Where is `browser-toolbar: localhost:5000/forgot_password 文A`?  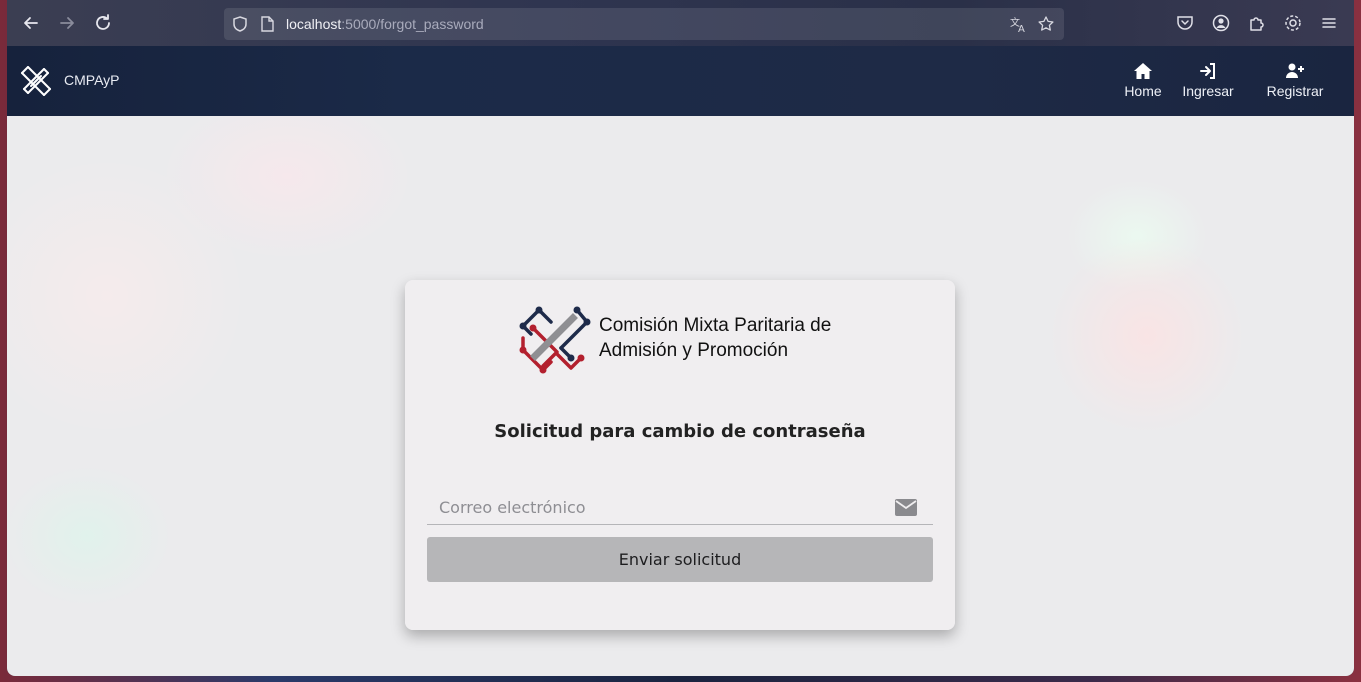 browser-toolbar: localhost:5000/forgot_password 文A is located at coordinates (680, 23).